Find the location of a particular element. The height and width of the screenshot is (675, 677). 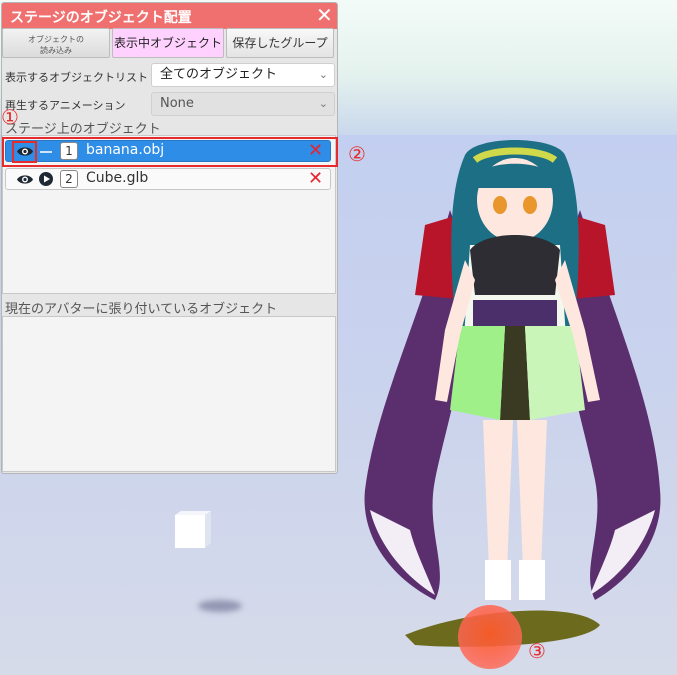

panel-title: ステージのオブジェクト配置 is located at coordinates (101, 18).